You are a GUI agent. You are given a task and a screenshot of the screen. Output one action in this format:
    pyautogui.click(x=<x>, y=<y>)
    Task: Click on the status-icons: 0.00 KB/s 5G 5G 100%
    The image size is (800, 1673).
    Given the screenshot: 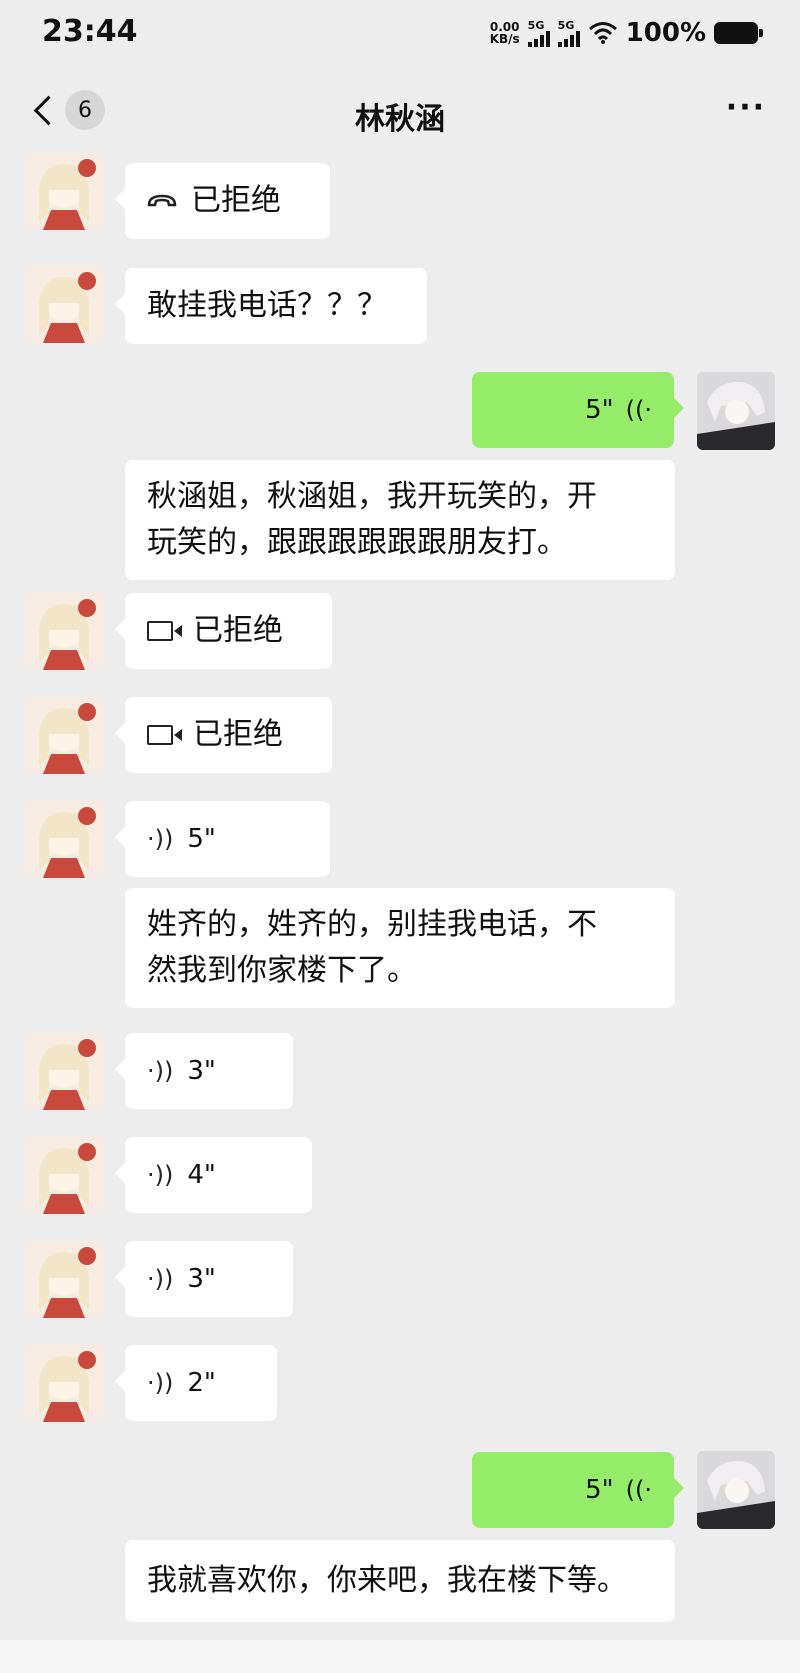 What is the action you would take?
    pyautogui.click(x=626, y=33)
    